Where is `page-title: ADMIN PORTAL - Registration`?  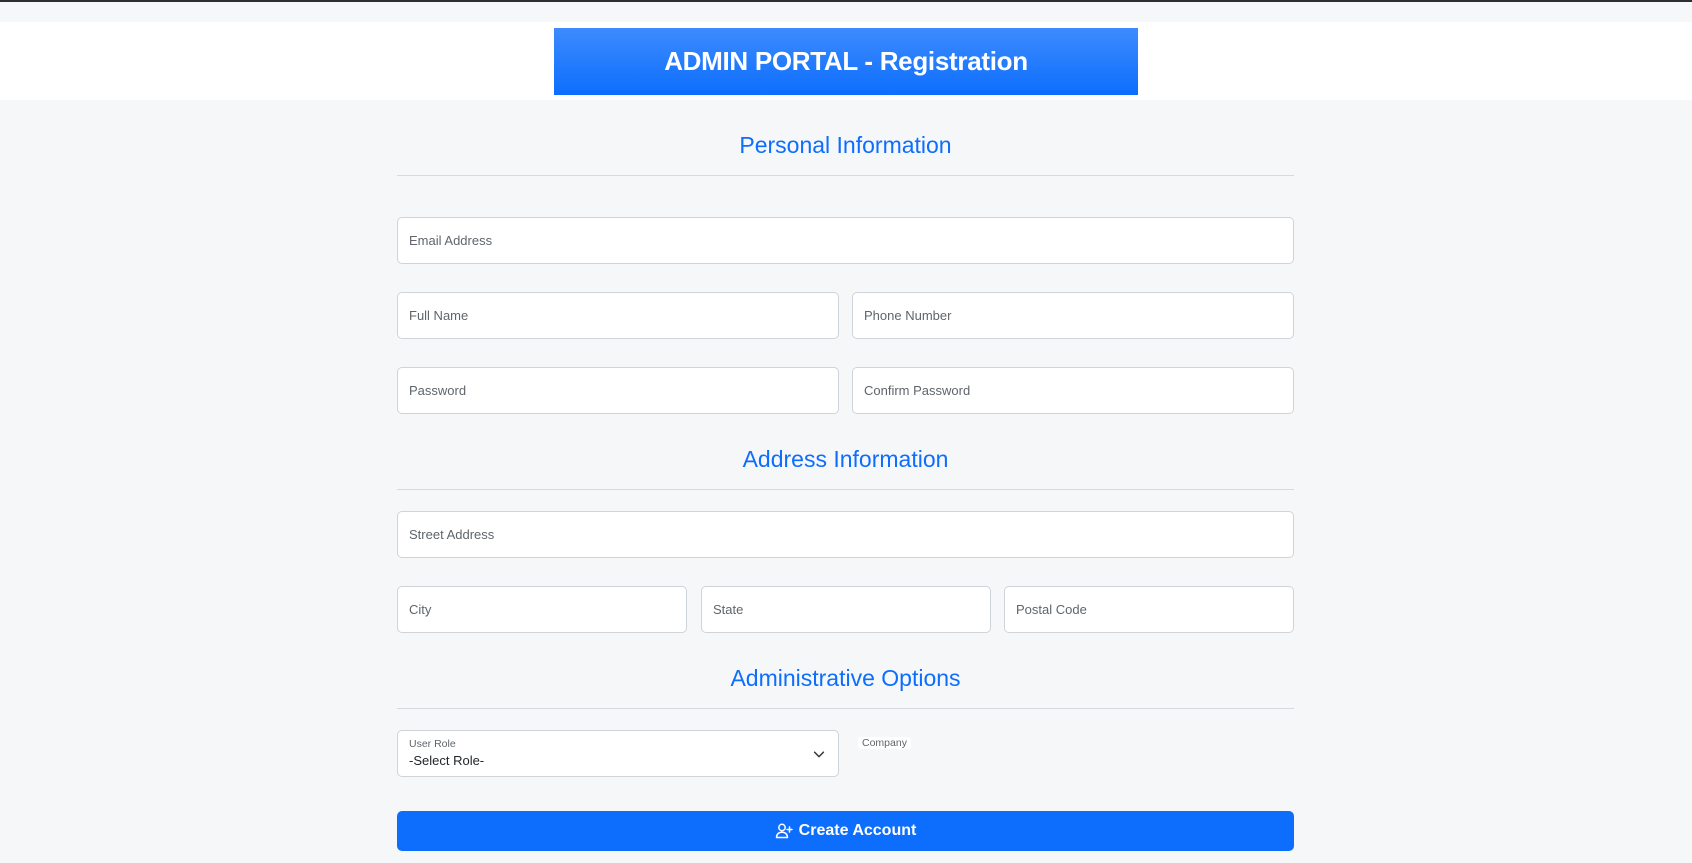 page-title: ADMIN PORTAL - Registration is located at coordinates (846, 61).